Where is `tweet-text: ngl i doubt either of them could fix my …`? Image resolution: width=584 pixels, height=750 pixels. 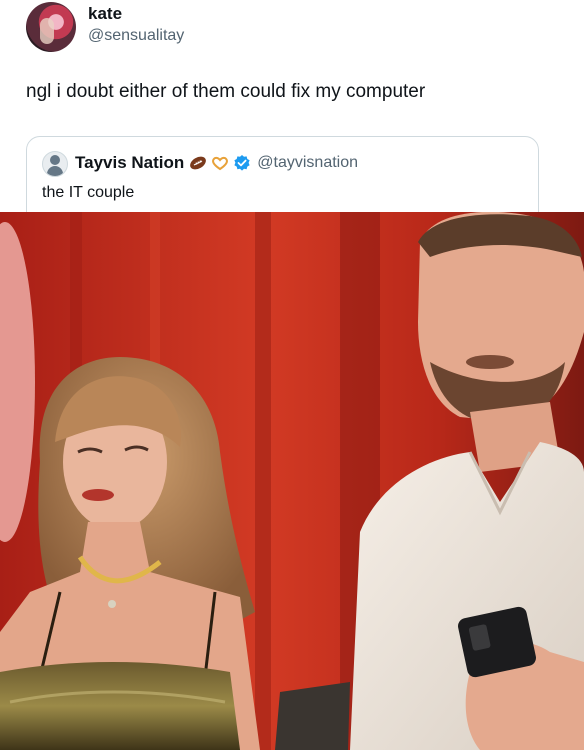 tweet-text: ngl i doubt either of them could fix my … is located at coordinates (226, 91).